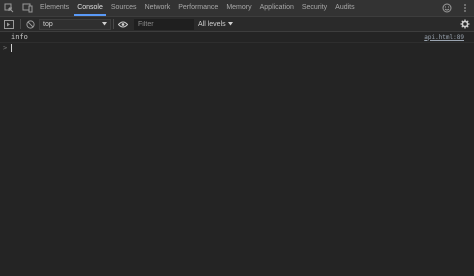 This screenshot has height=276, width=474. I want to click on context-selector: top, so click(75, 24).